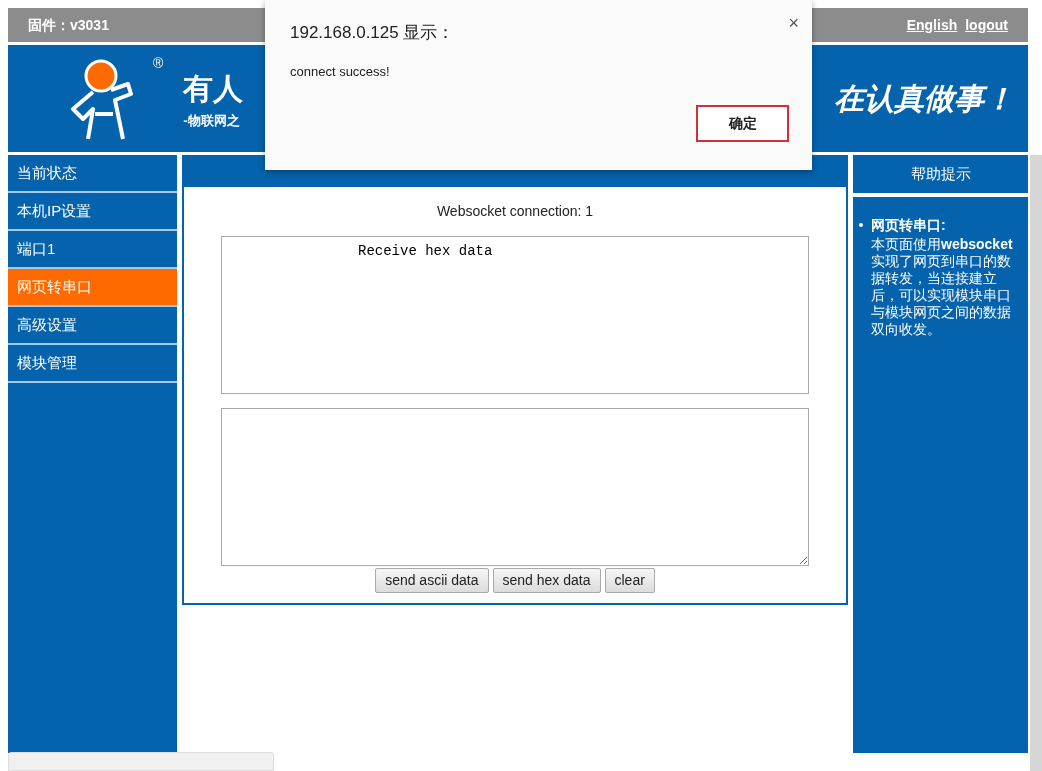 This screenshot has width=1042, height=771. What do you see at coordinates (629, 580) in the screenshot?
I see `send-button: clear` at bounding box center [629, 580].